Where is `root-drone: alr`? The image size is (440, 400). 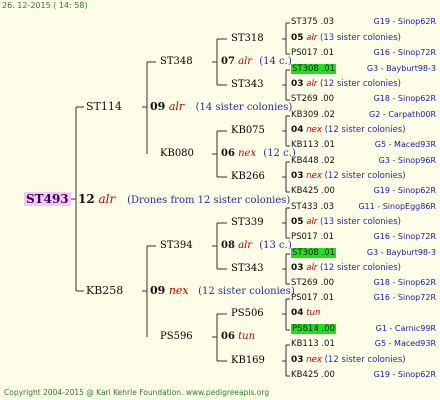
root-drone: alr is located at coordinates (107, 199).